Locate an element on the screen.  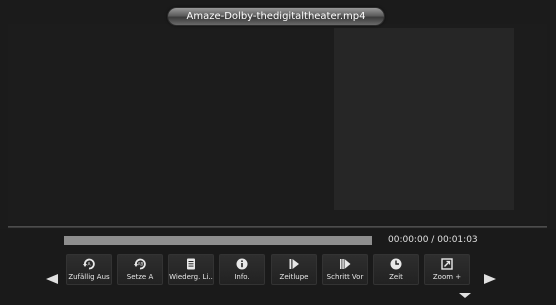
step-forward-label: Schritt Vor is located at coordinates (345, 277).